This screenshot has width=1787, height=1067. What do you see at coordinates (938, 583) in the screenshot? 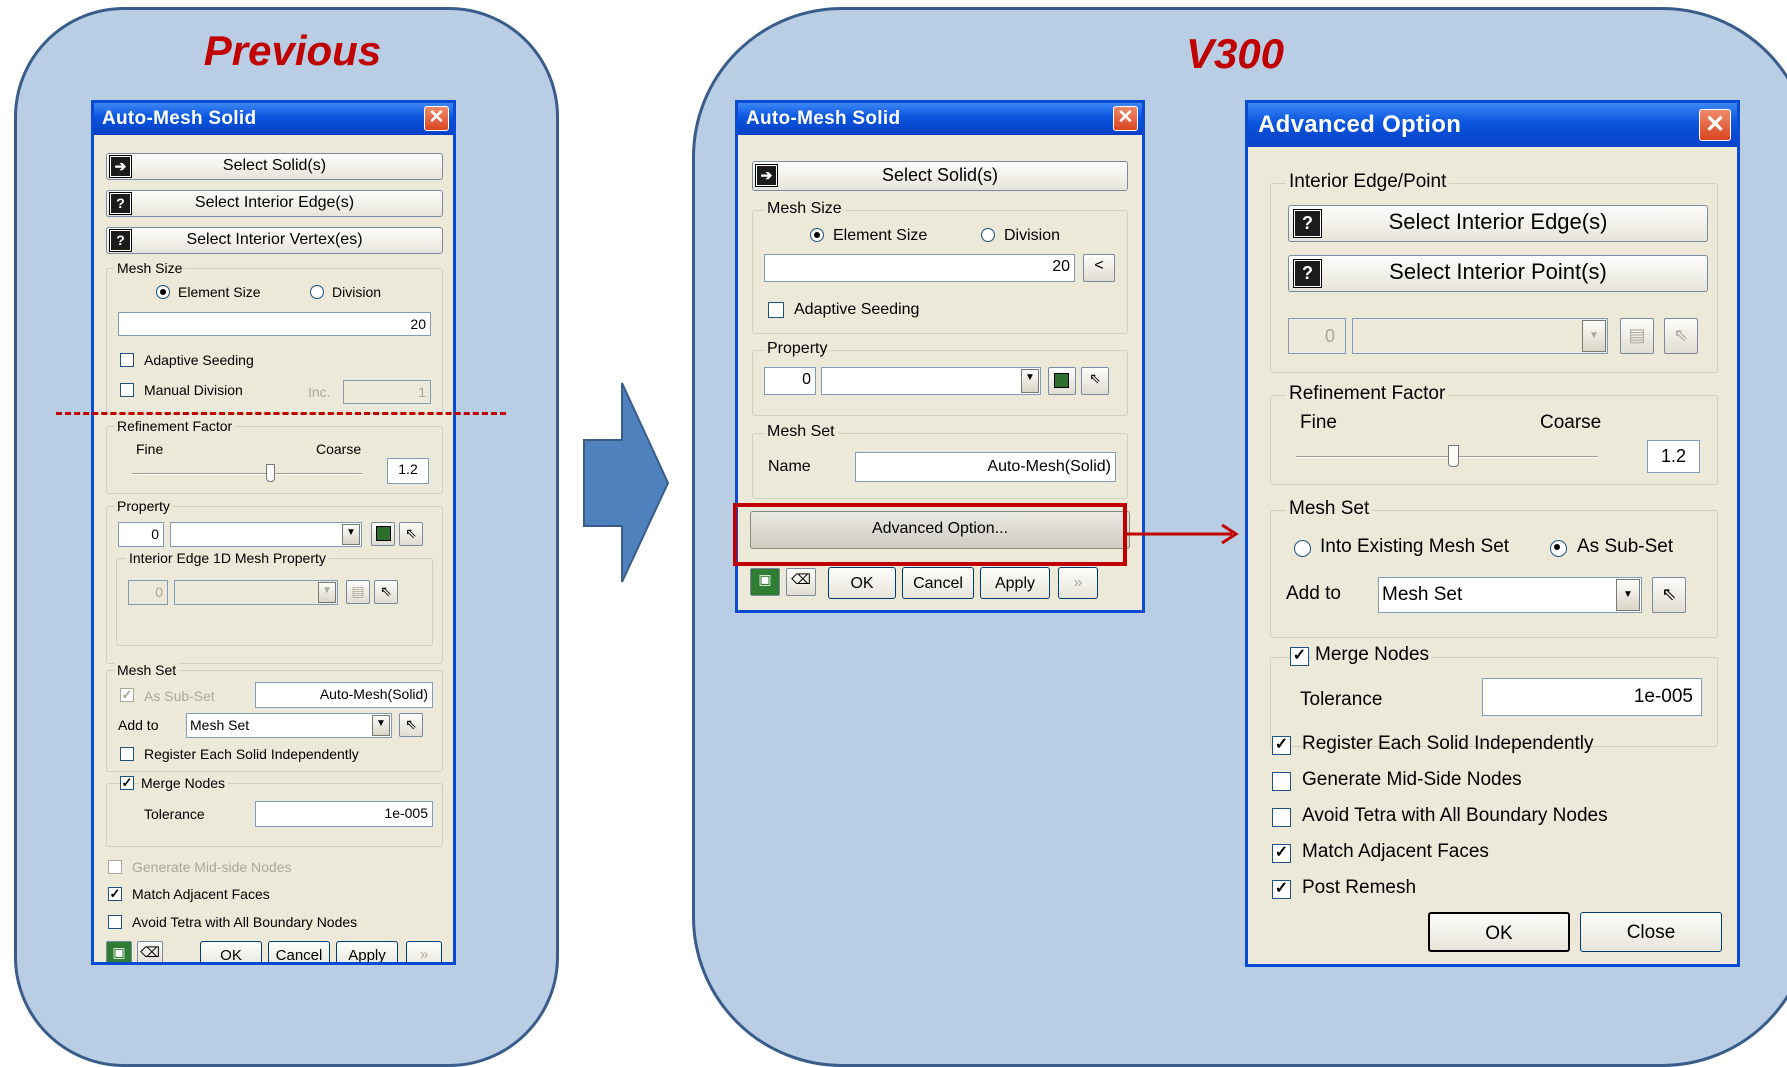
I see `v300-cancel-button: Cancel` at bounding box center [938, 583].